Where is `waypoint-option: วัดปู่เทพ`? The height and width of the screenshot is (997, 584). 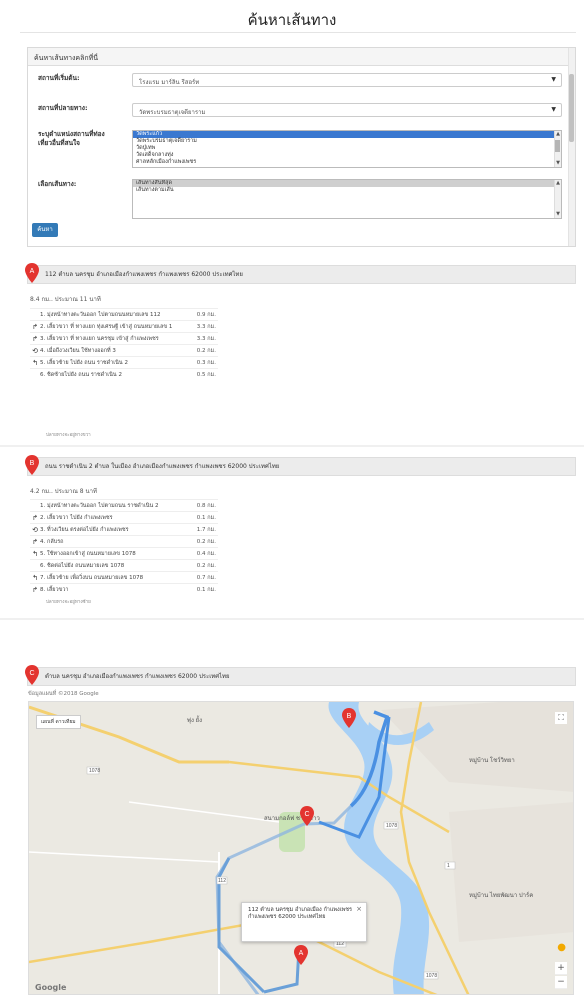 waypoint-option: วัดปู่เทพ is located at coordinates (347, 148).